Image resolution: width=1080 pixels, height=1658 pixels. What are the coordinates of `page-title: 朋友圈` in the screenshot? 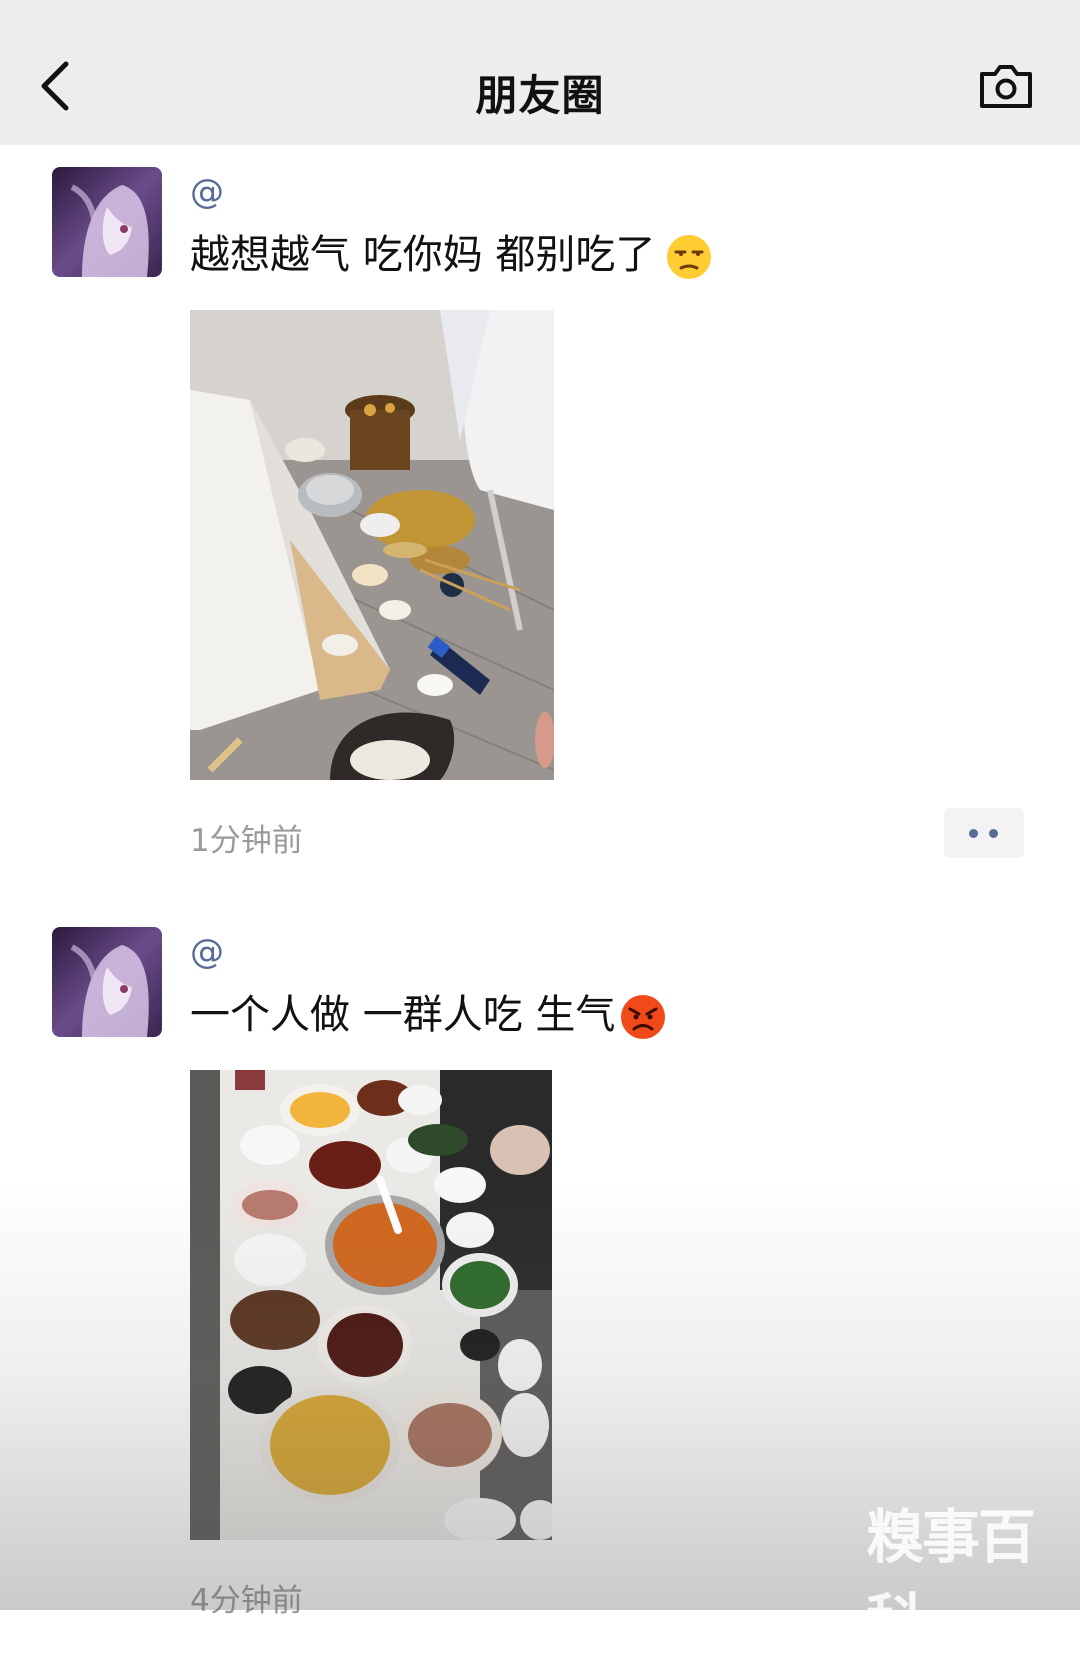 It's located at (540, 95).